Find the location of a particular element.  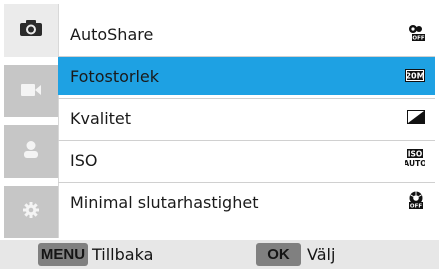

tab-camera is located at coordinates (31, 30).